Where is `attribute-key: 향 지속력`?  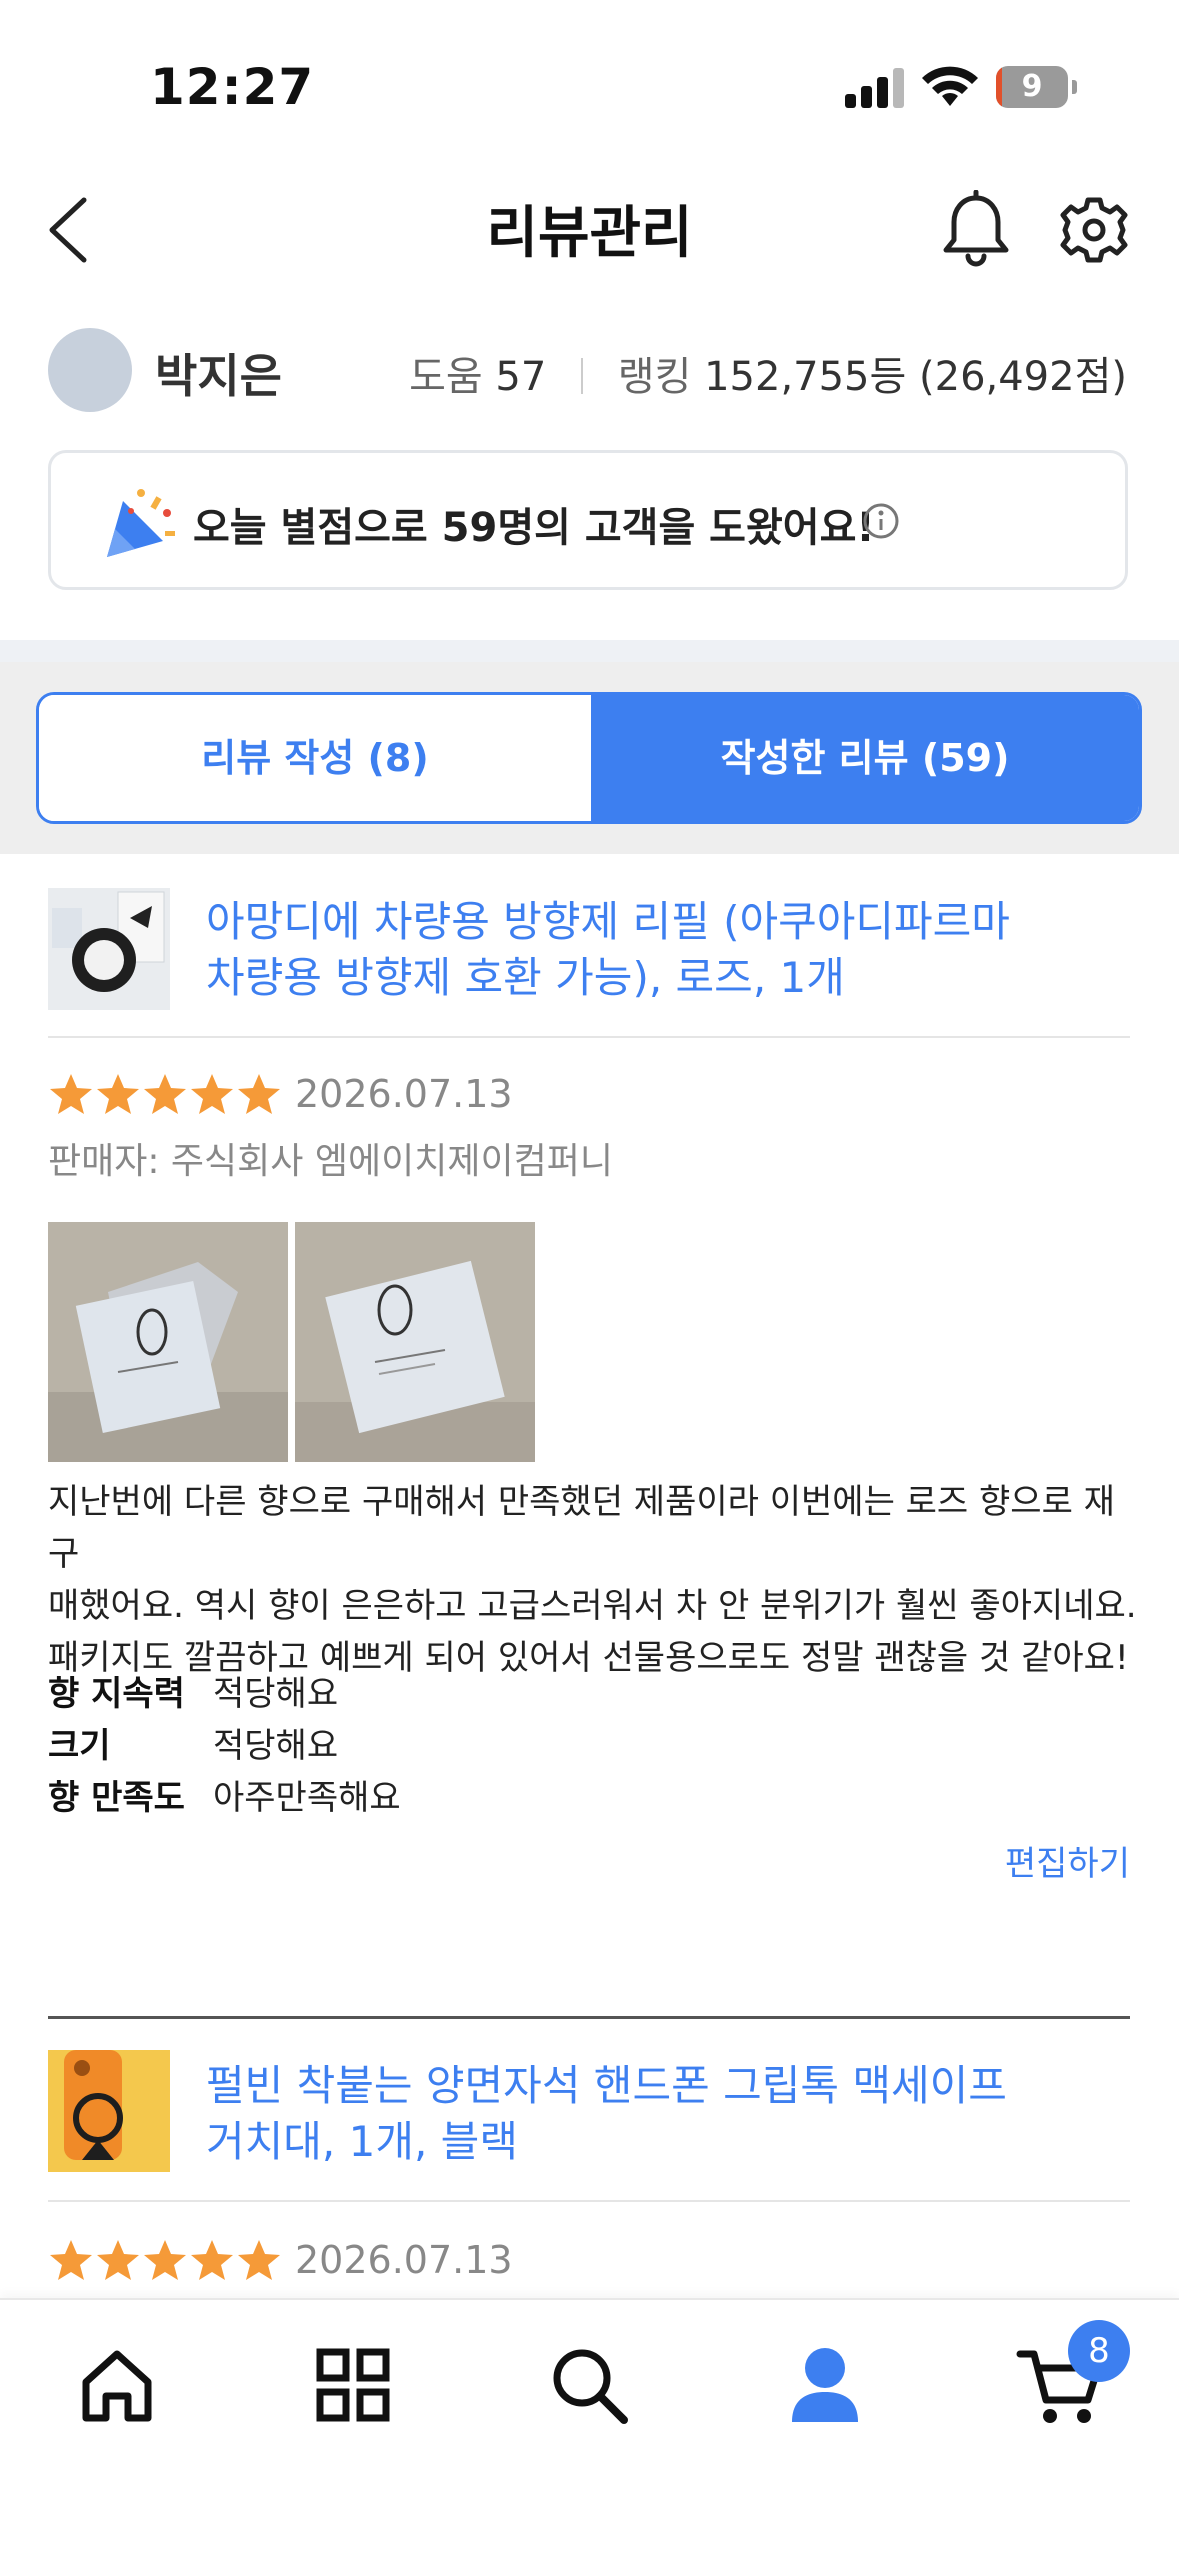
attribute-key: 향 지속력 is located at coordinates (116, 1694).